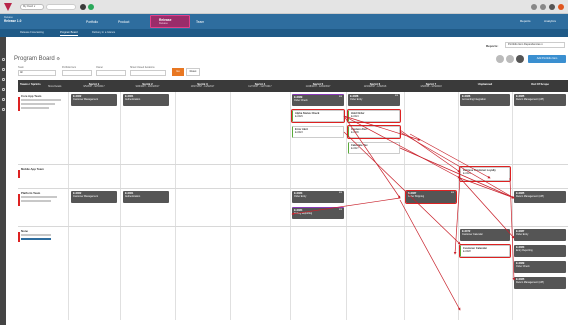 Image resolution: width=568 pixels, height=325 pixels. Describe the element at coordinates (374, 148) in the screenshot. I see `portfolio-card: Calculate Tax E-0027` at that location.